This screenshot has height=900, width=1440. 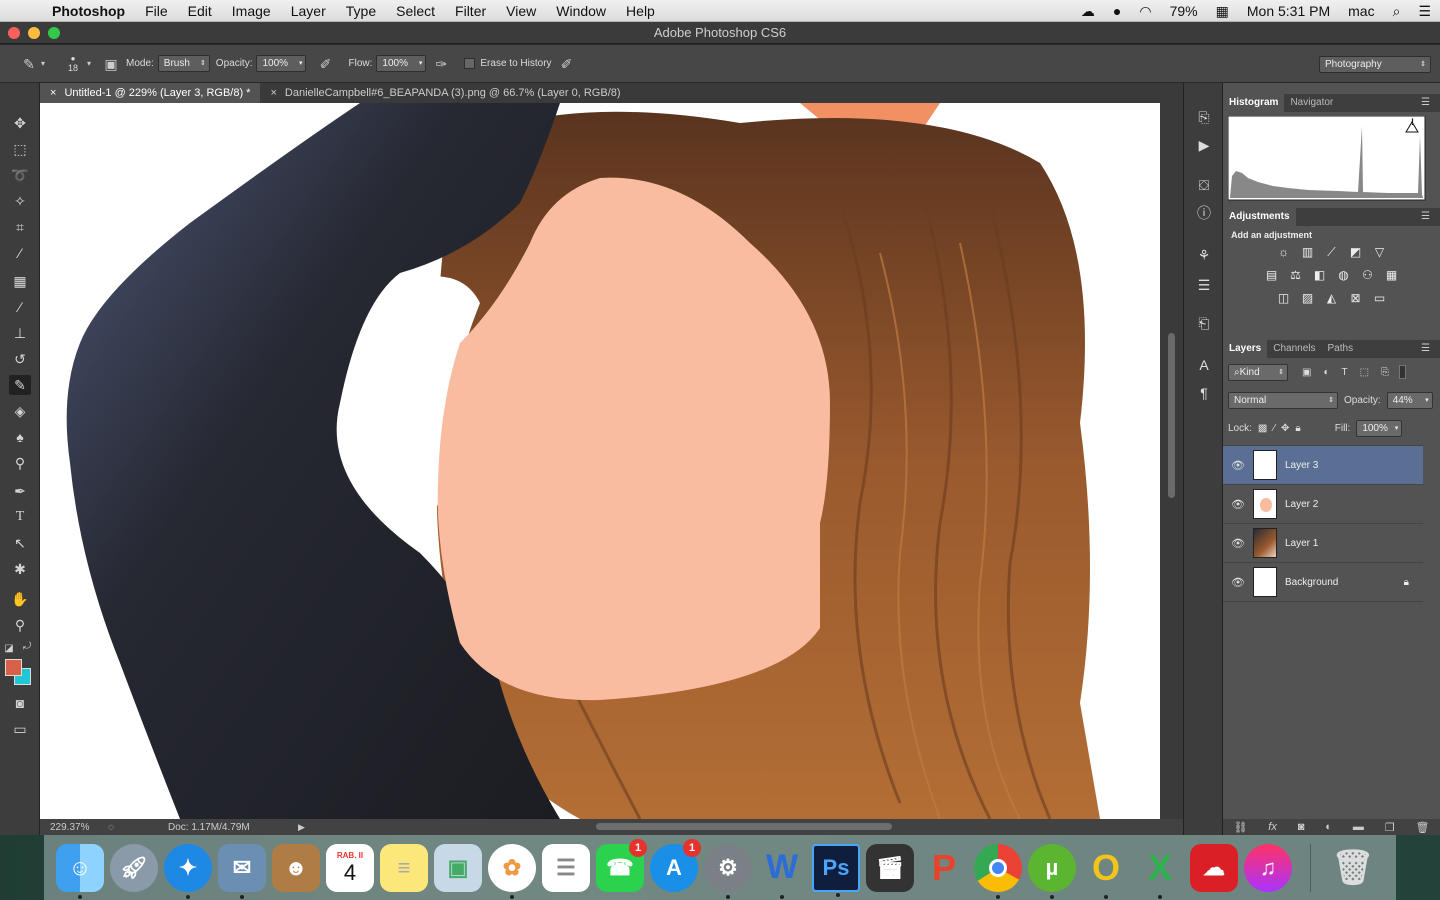 I want to click on gradient-map-icon: ▭, so click(x=1379, y=298).